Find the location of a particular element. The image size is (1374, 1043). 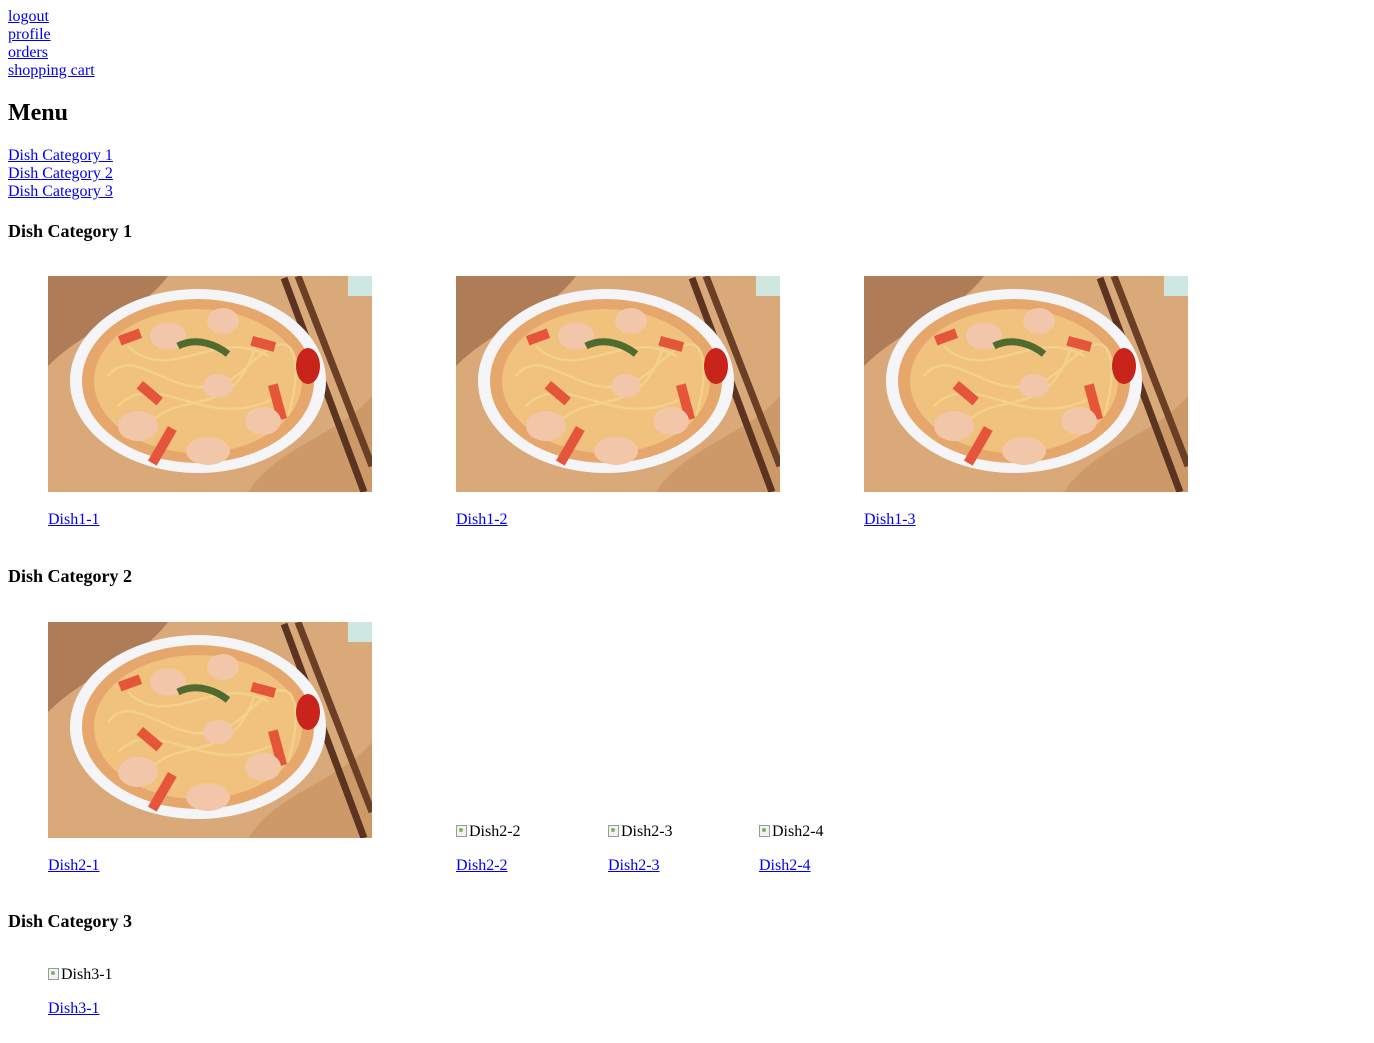

dish-image-3-1: Dish3-1 is located at coordinates (80, 975).